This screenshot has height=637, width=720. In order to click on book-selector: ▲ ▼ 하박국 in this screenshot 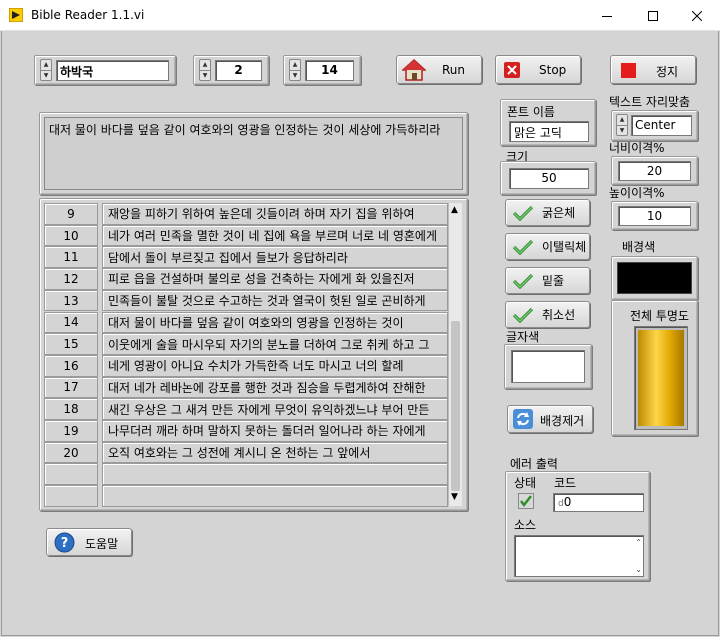, I will do `click(105, 70)`.